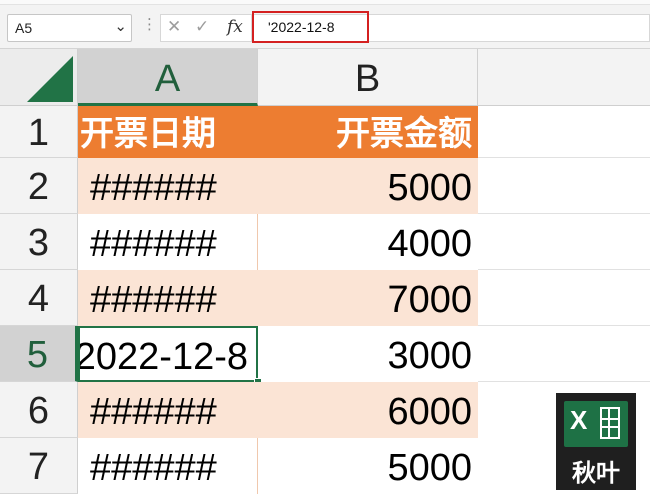  I want to click on chevron-down-icon: ⌄, so click(120, 26).